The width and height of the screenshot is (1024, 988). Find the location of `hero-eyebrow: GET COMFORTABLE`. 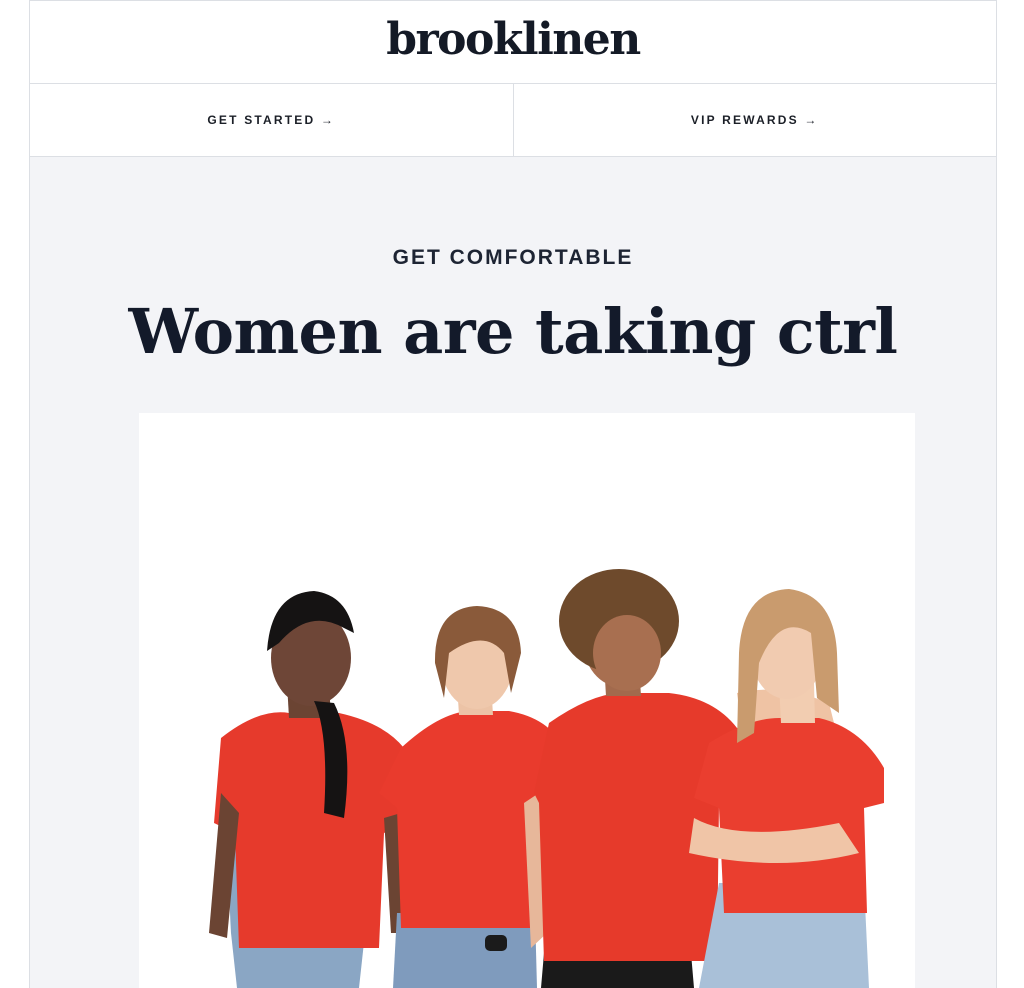

hero-eyebrow: GET COMFORTABLE is located at coordinates (513, 257).